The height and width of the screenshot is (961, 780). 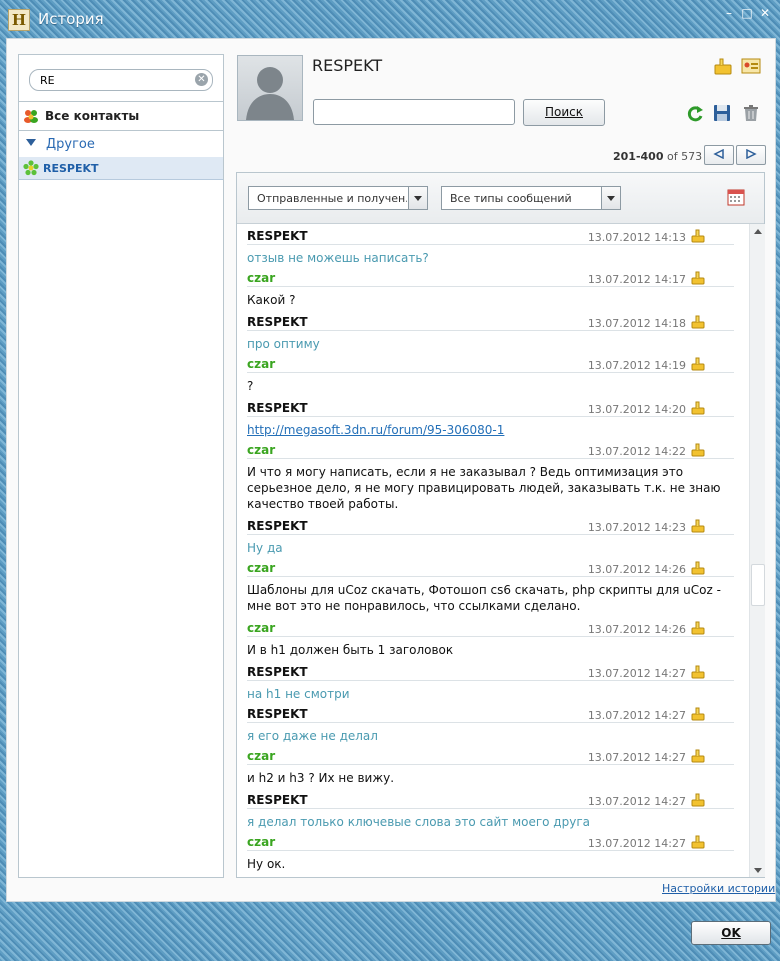 What do you see at coordinates (636, 451) in the screenshot?
I see `message-time: 13.07.2012 14:22` at bounding box center [636, 451].